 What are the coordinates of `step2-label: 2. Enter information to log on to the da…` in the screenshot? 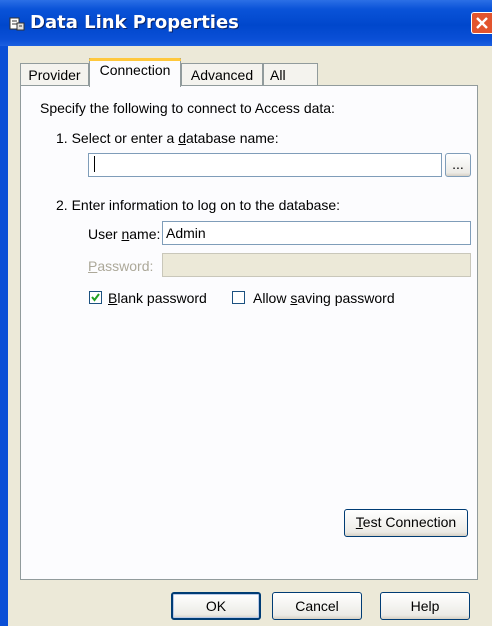 It's located at (198, 205).